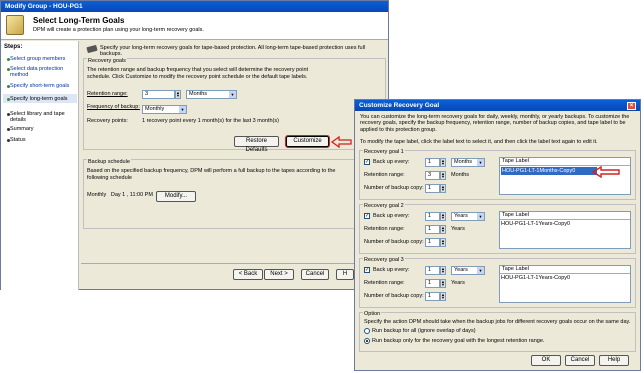  What do you see at coordinates (432, 162) in the screenshot?
I see `backup-every-input-1: 1` at bounding box center [432, 162].